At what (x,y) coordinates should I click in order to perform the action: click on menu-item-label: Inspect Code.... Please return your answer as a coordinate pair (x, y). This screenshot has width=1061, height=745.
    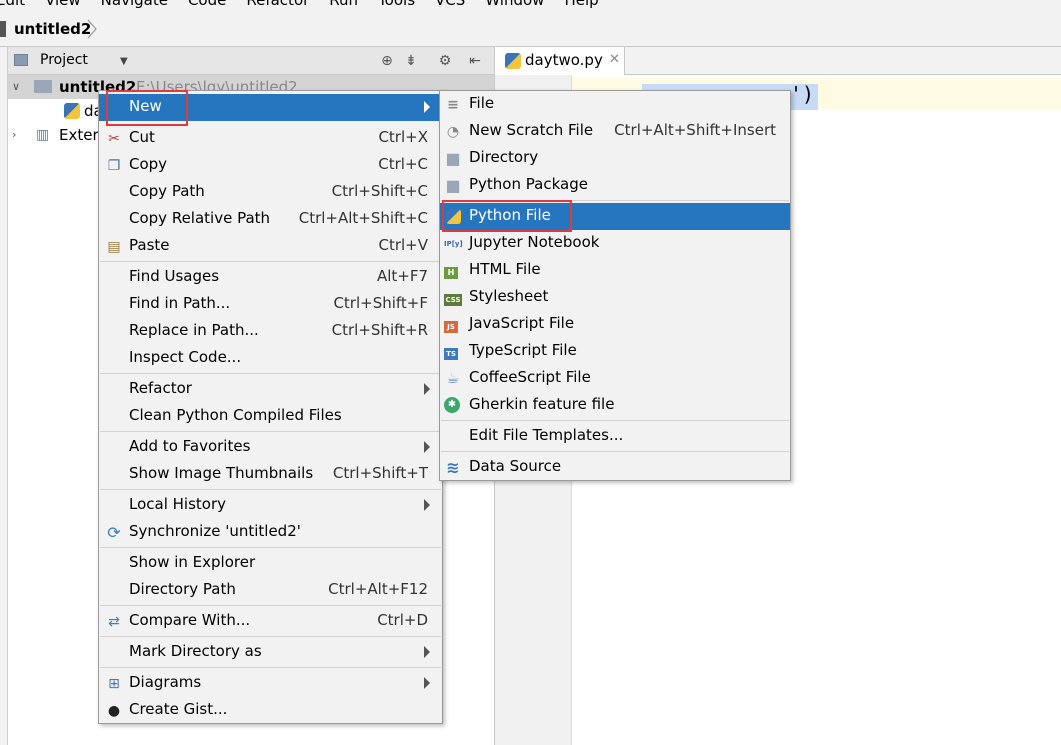
    Looking at the image, I should click on (185, 357).